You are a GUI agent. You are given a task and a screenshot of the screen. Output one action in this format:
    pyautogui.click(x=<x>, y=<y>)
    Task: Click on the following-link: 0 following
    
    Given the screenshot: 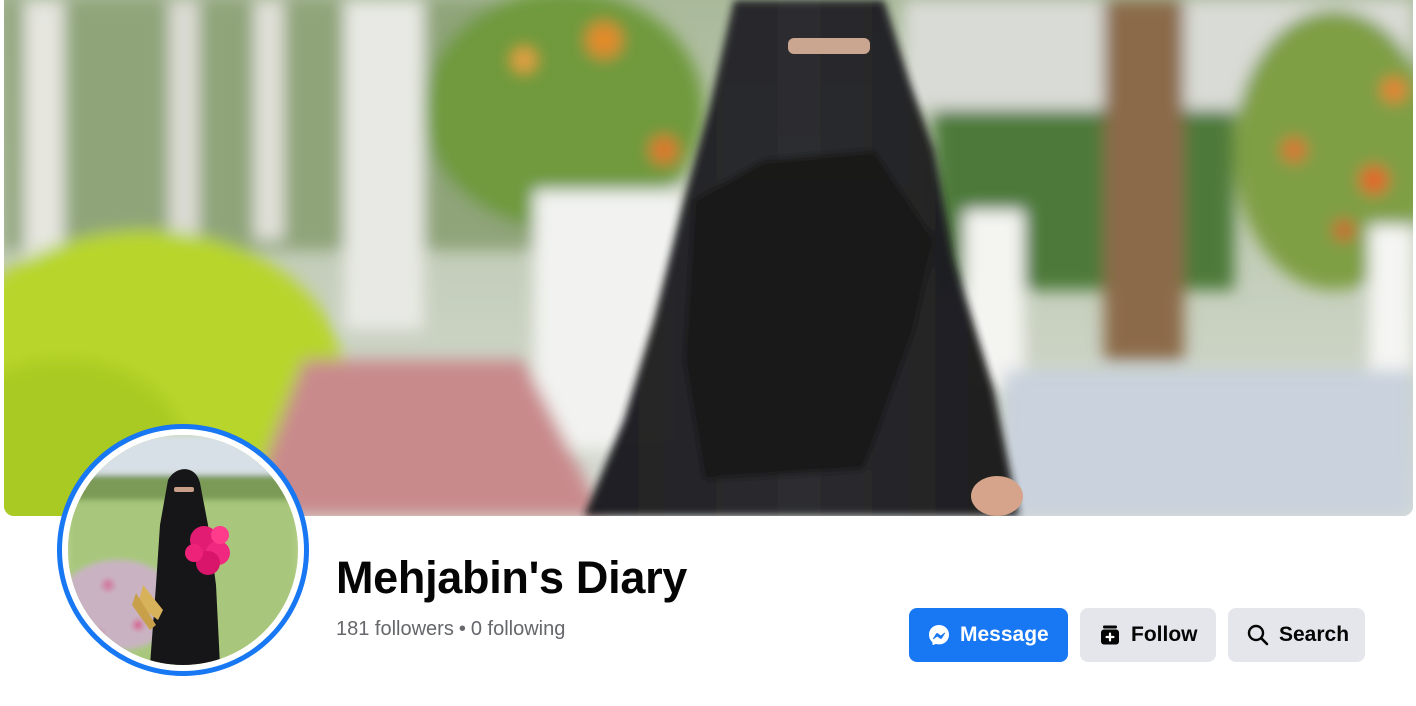 What is the action you would take?
    pyautogui.click(x=518, y=629)
    